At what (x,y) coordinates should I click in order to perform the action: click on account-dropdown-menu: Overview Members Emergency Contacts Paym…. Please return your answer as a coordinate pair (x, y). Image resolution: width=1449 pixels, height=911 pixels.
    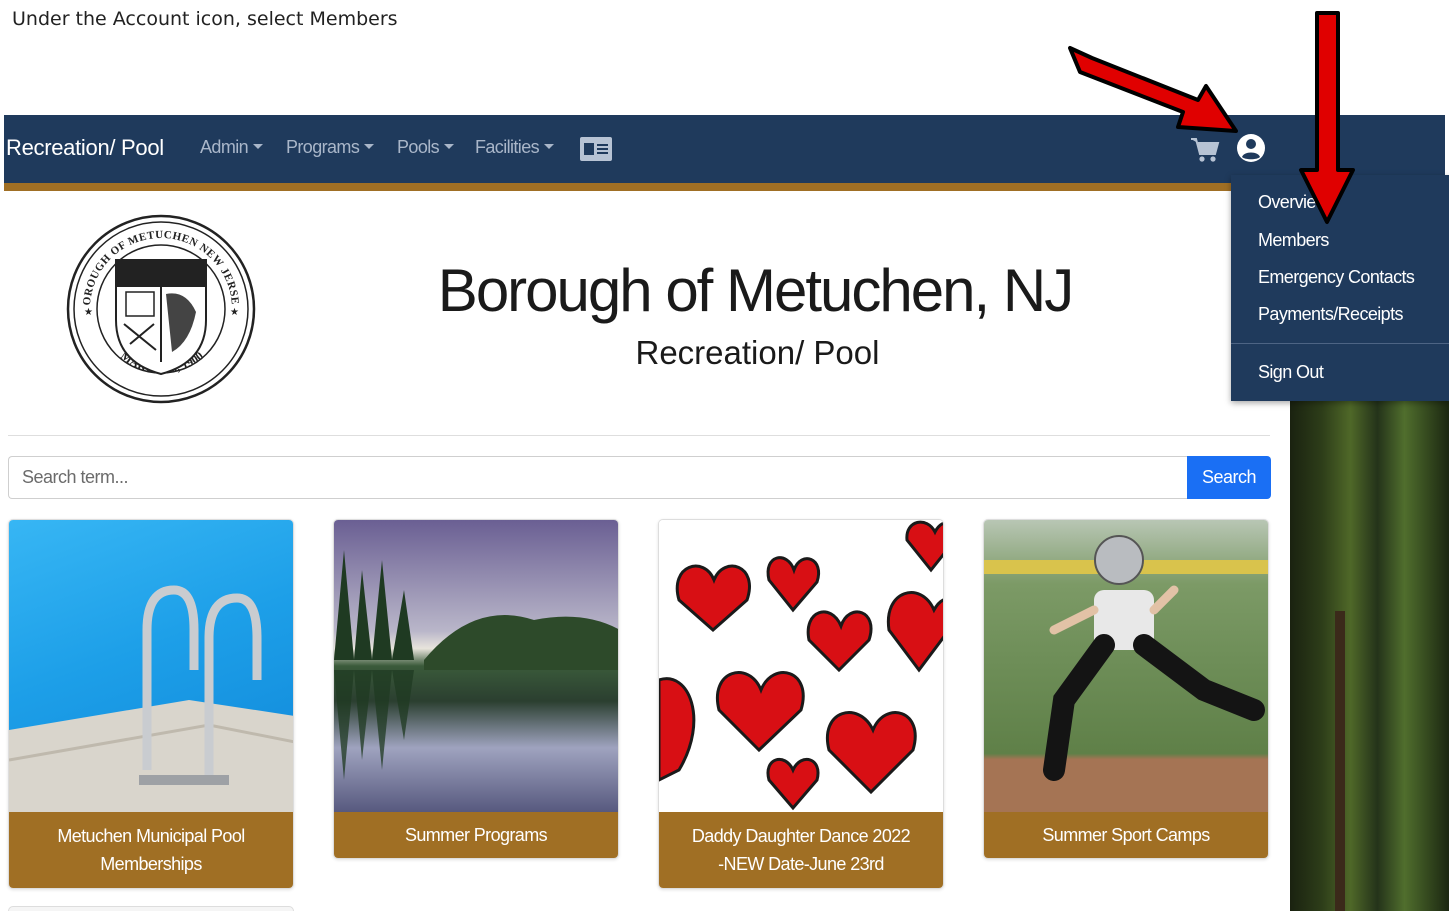
    Looking at the image, I should click on (1340, 288).